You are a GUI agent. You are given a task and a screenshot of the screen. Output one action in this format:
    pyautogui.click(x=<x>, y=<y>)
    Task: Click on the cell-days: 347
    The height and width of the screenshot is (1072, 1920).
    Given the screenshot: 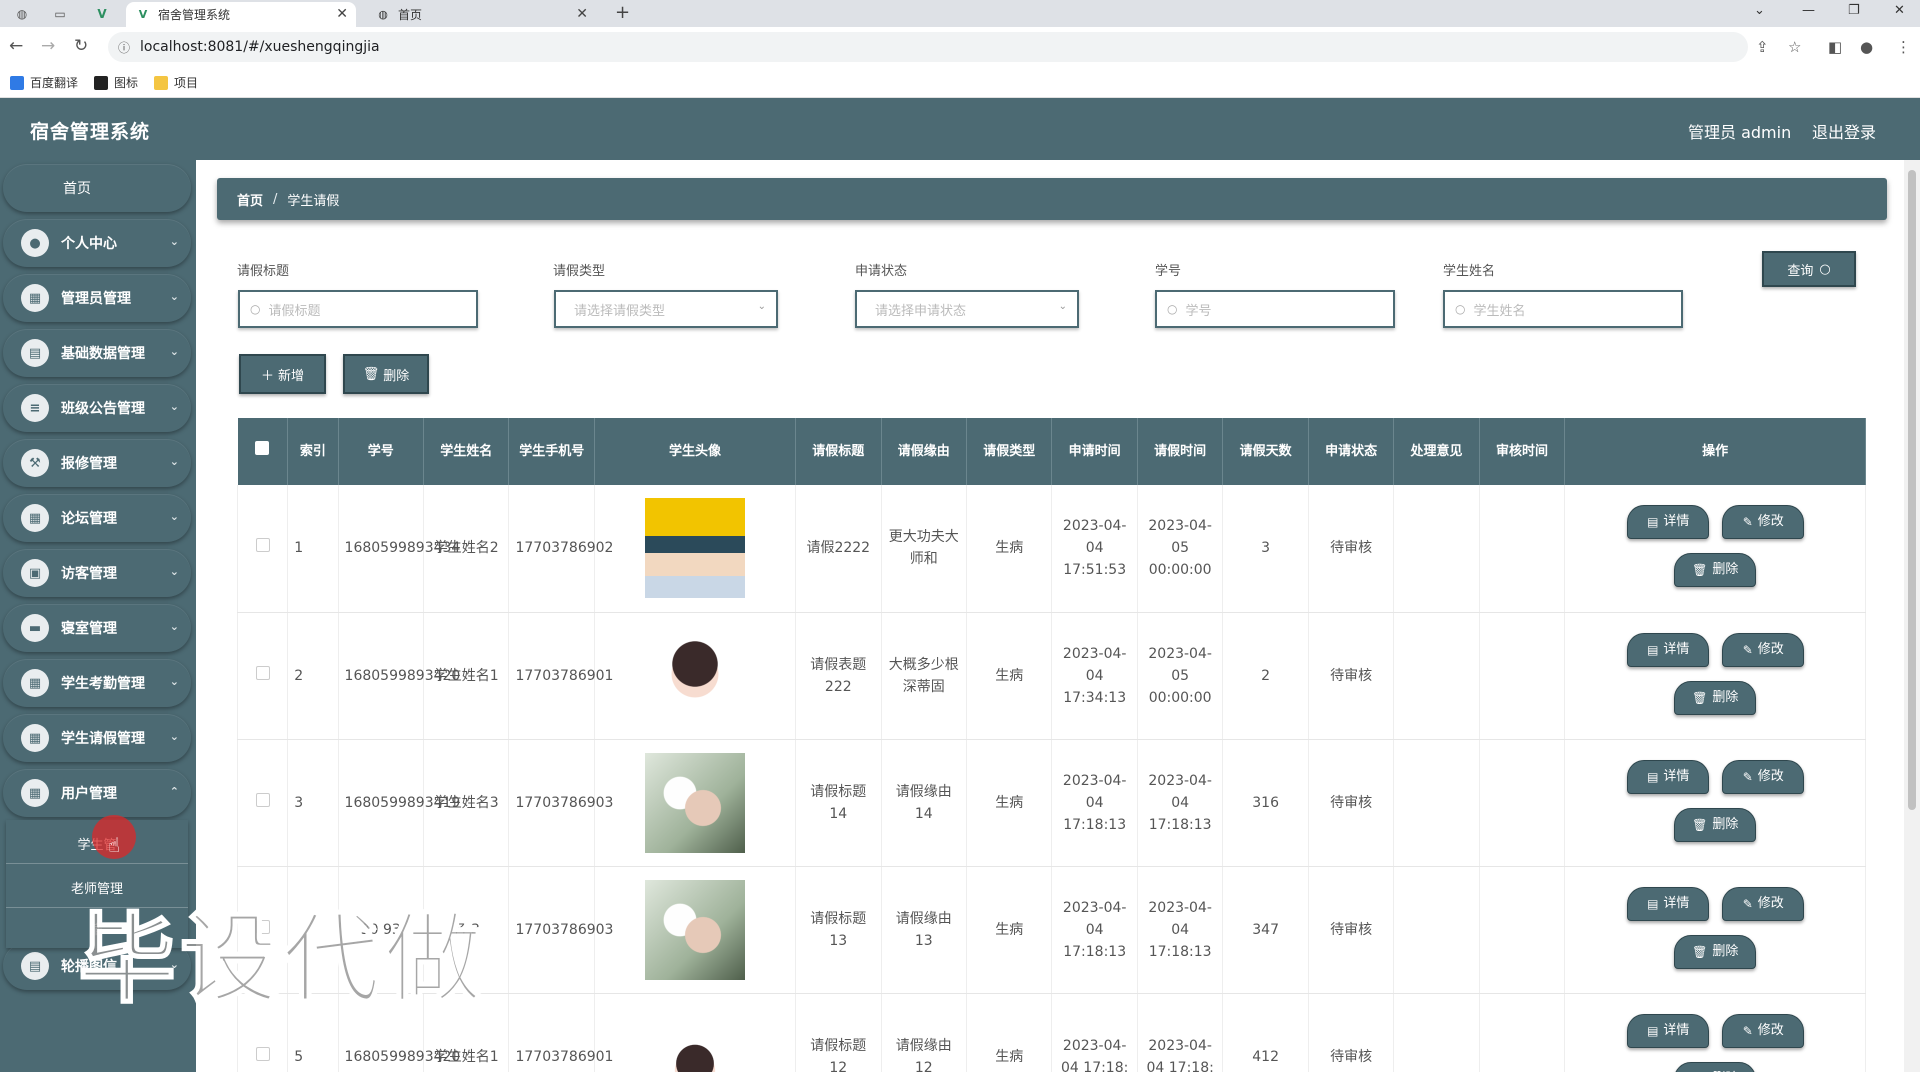 What is the action you would take?
    pyautogui.click(x=1265, y=930)
    